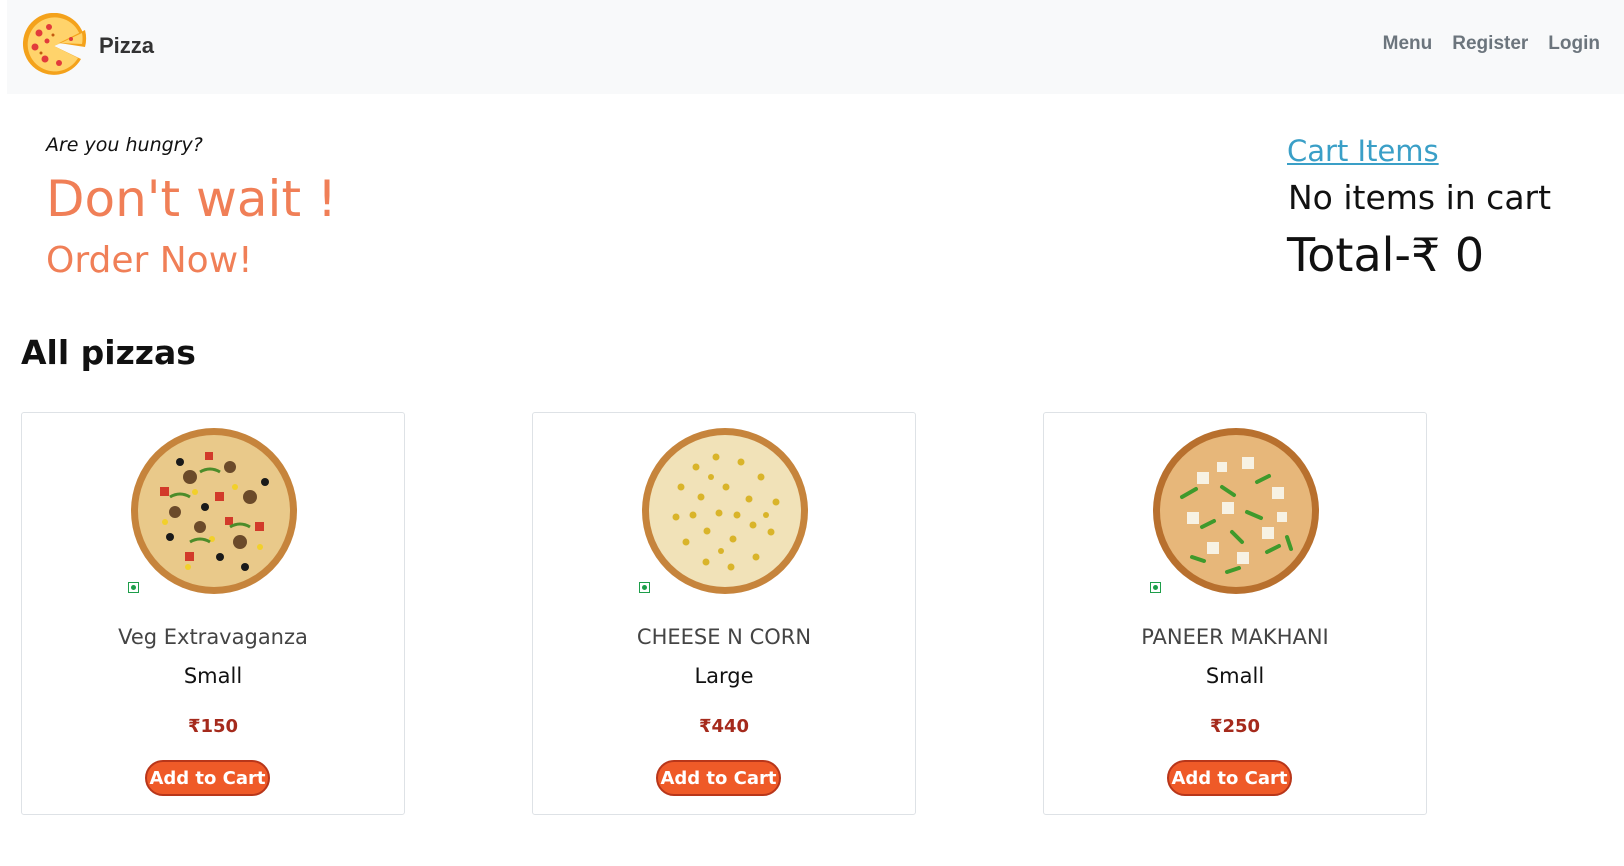 The width and height of the screenshot is (1624, 866). What do you see at coordinates (725, 511) in the screenshot?
I see `cheese-corn-pizza-image` at bounding box center [725, 511].